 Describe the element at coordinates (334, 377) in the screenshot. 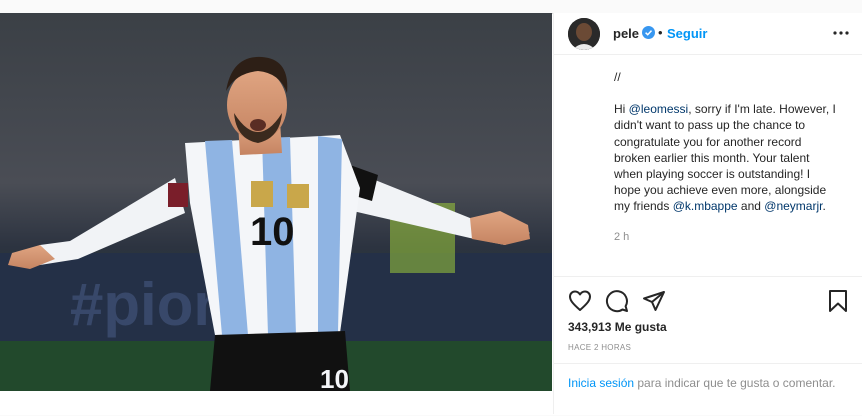

I see `shorts-number: 10` at that location.